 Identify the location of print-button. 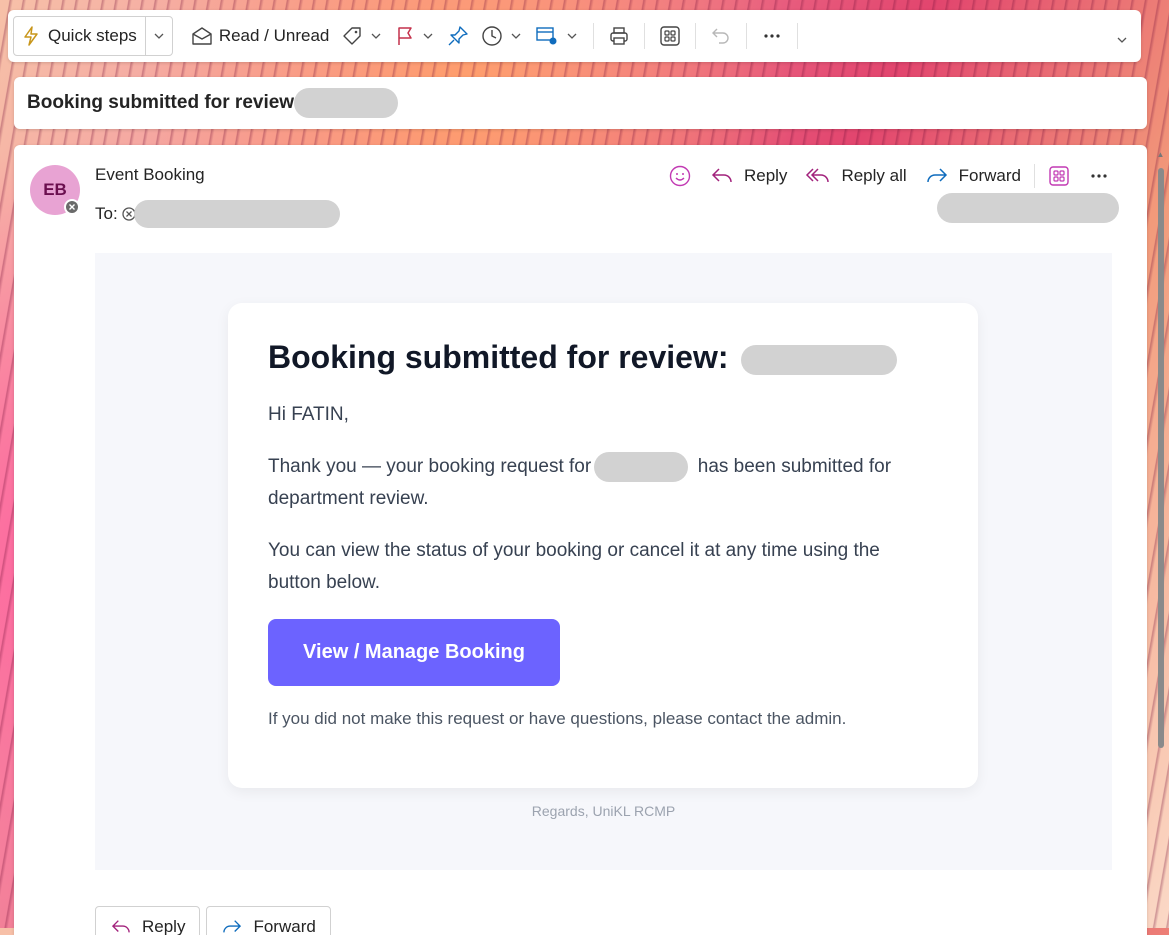
(619, 36).